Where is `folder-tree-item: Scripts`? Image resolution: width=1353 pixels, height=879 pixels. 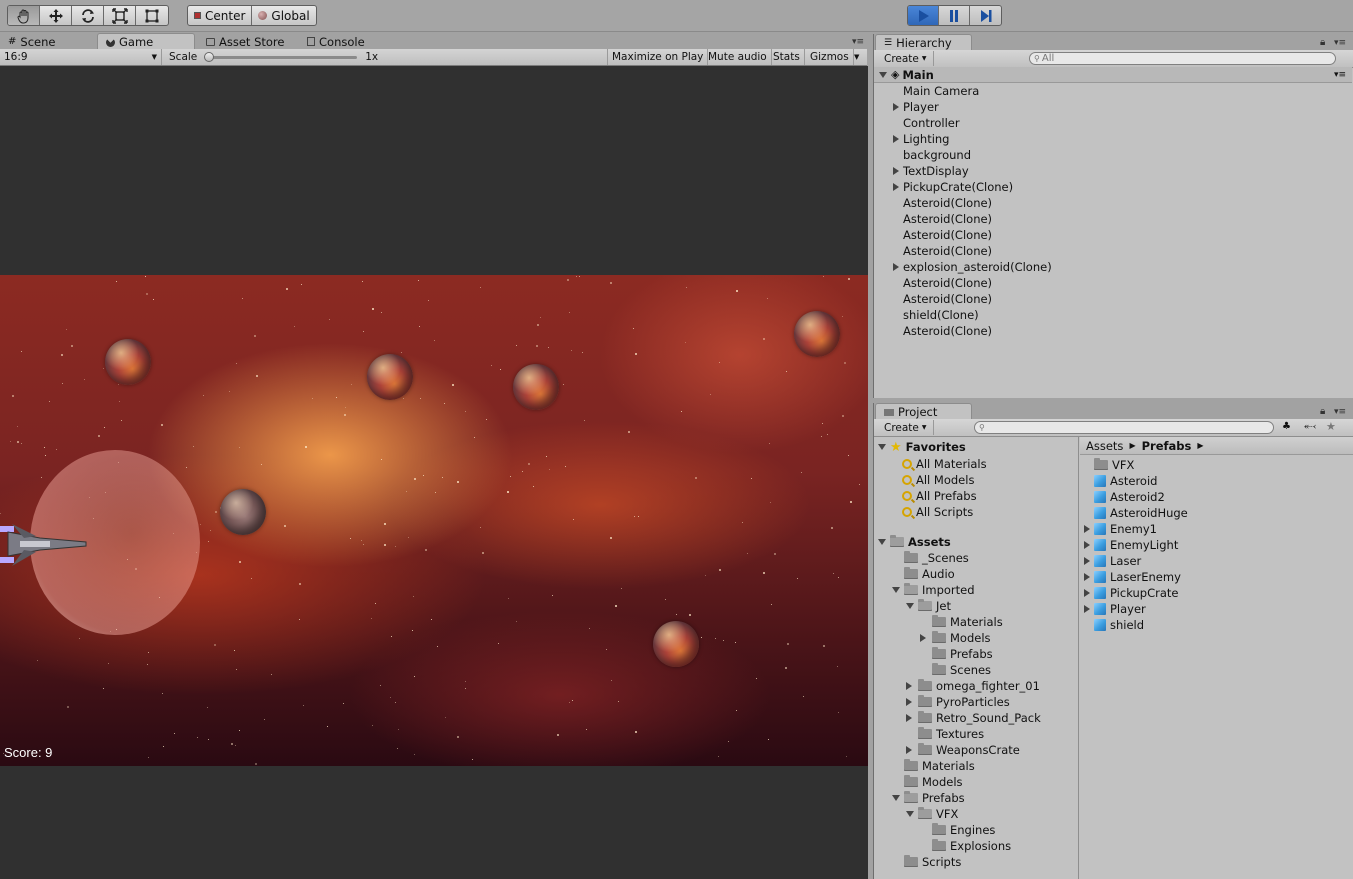 folder-tree-item: Scripts is located at coordinates (926, 862).